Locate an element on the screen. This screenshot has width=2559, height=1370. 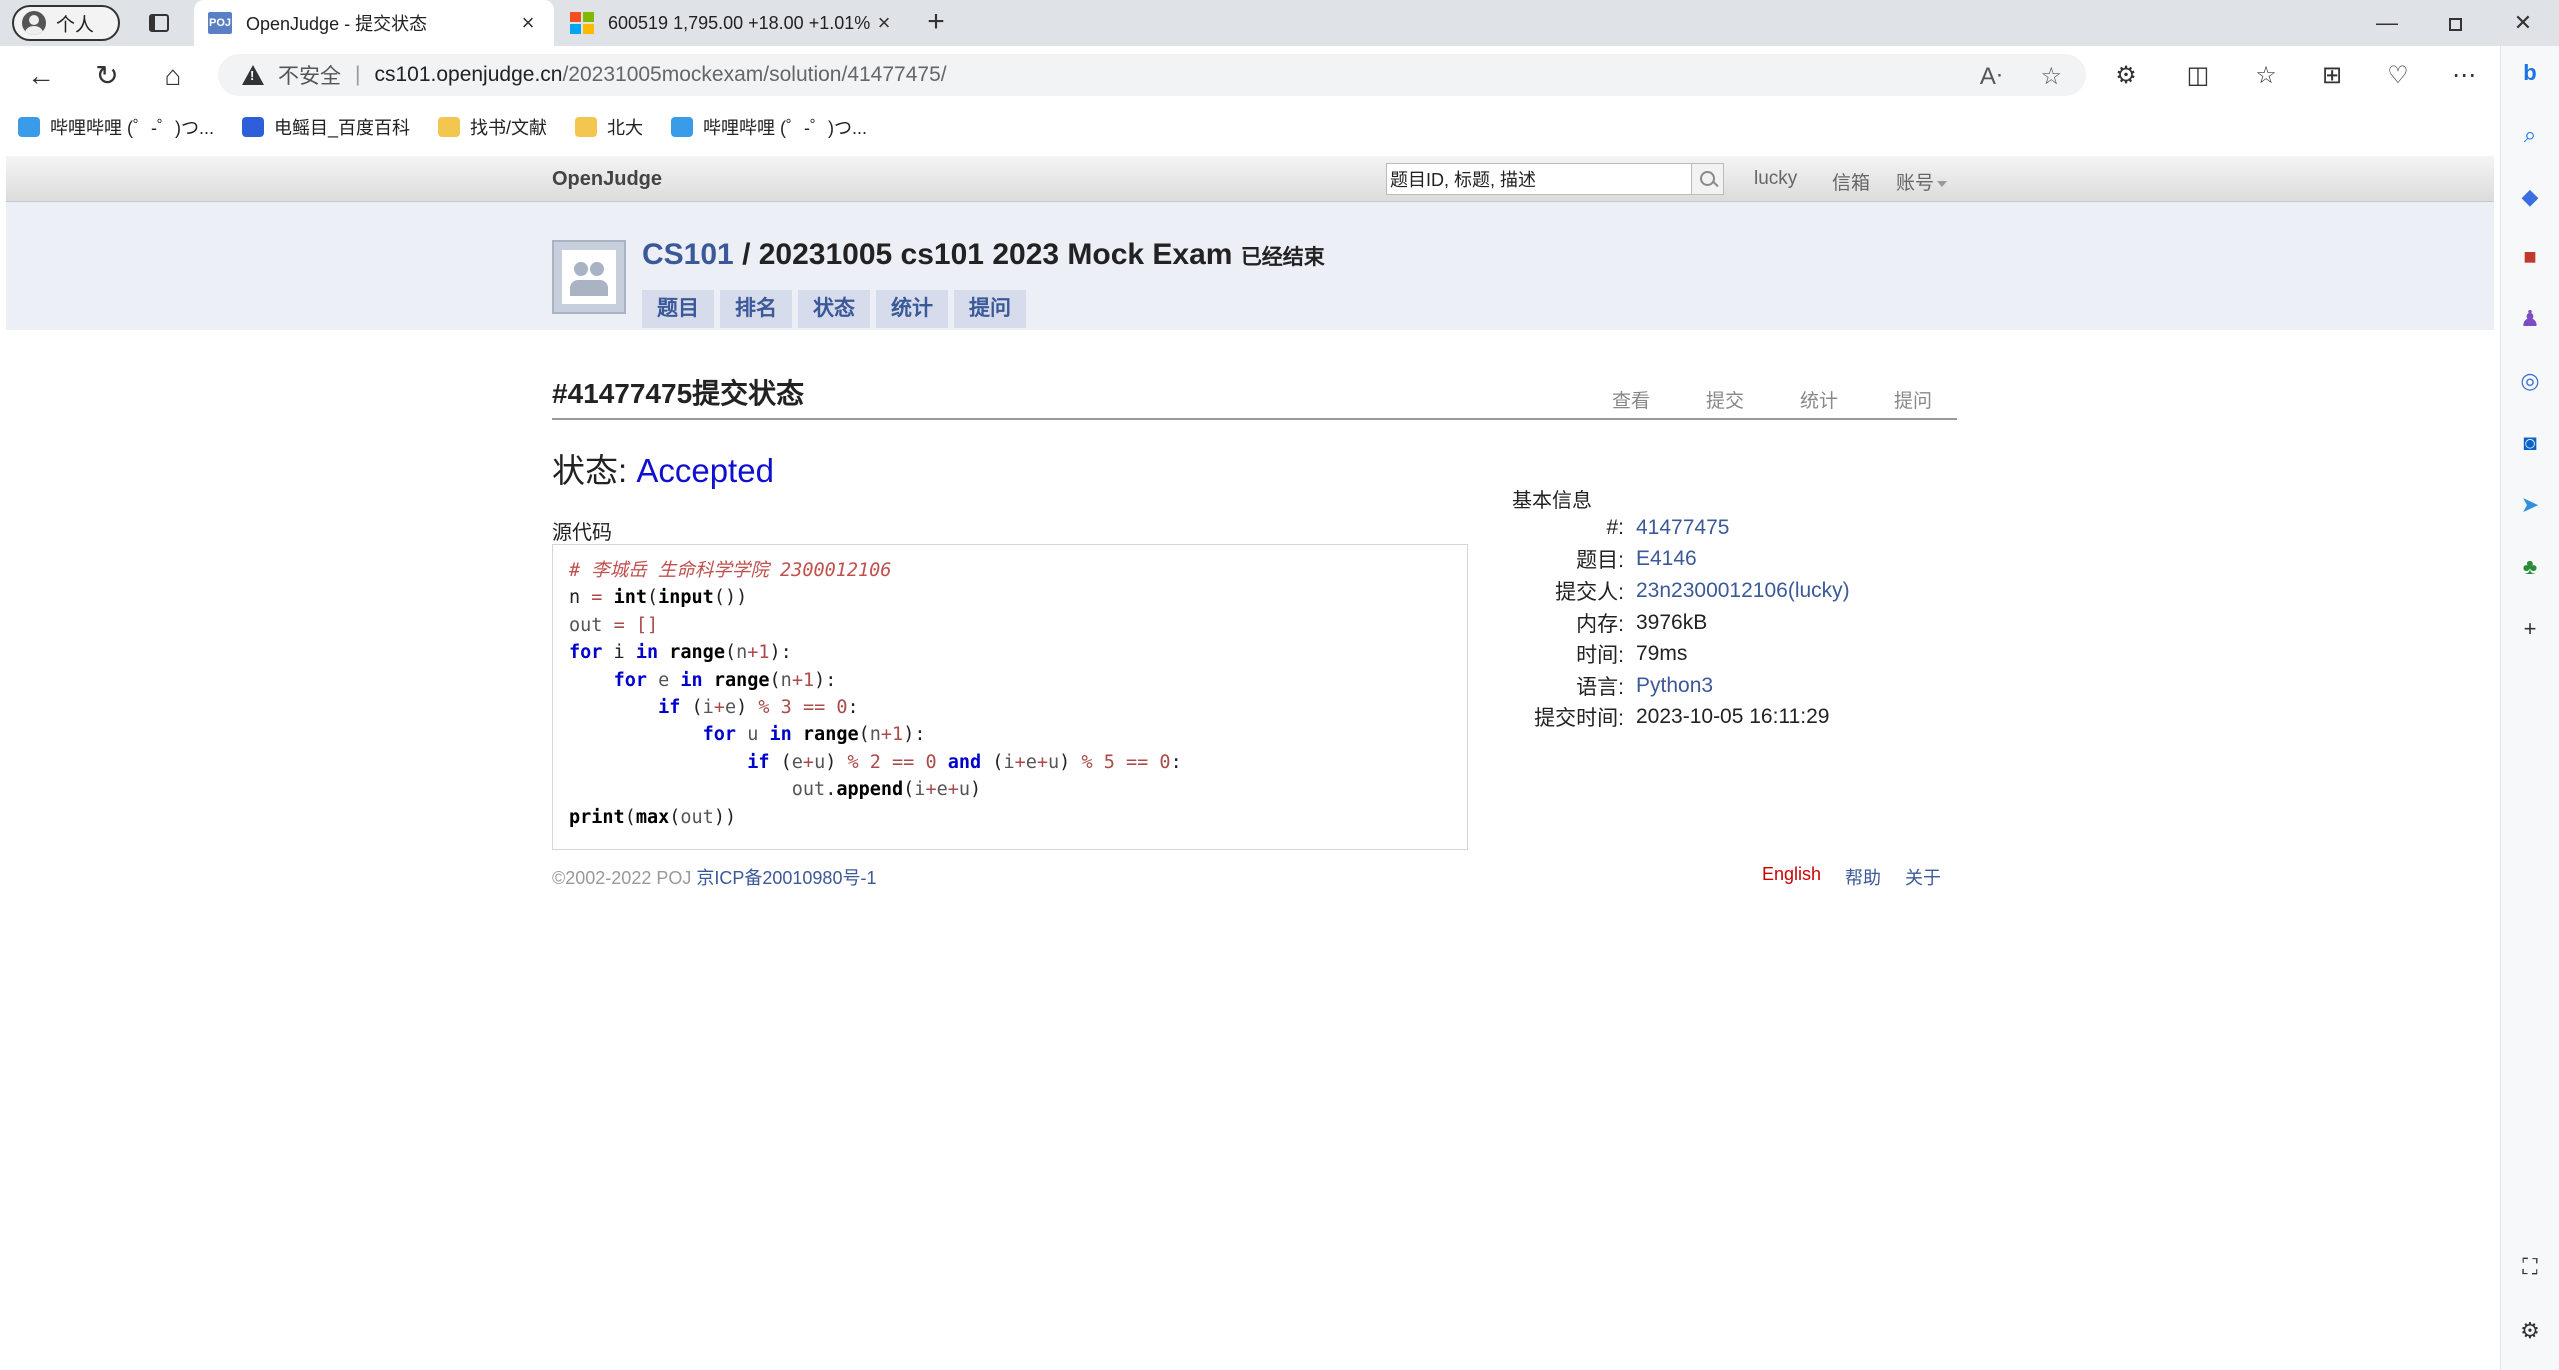
bookmark-item: 找书/文献 is located at coordinates (492, 127).